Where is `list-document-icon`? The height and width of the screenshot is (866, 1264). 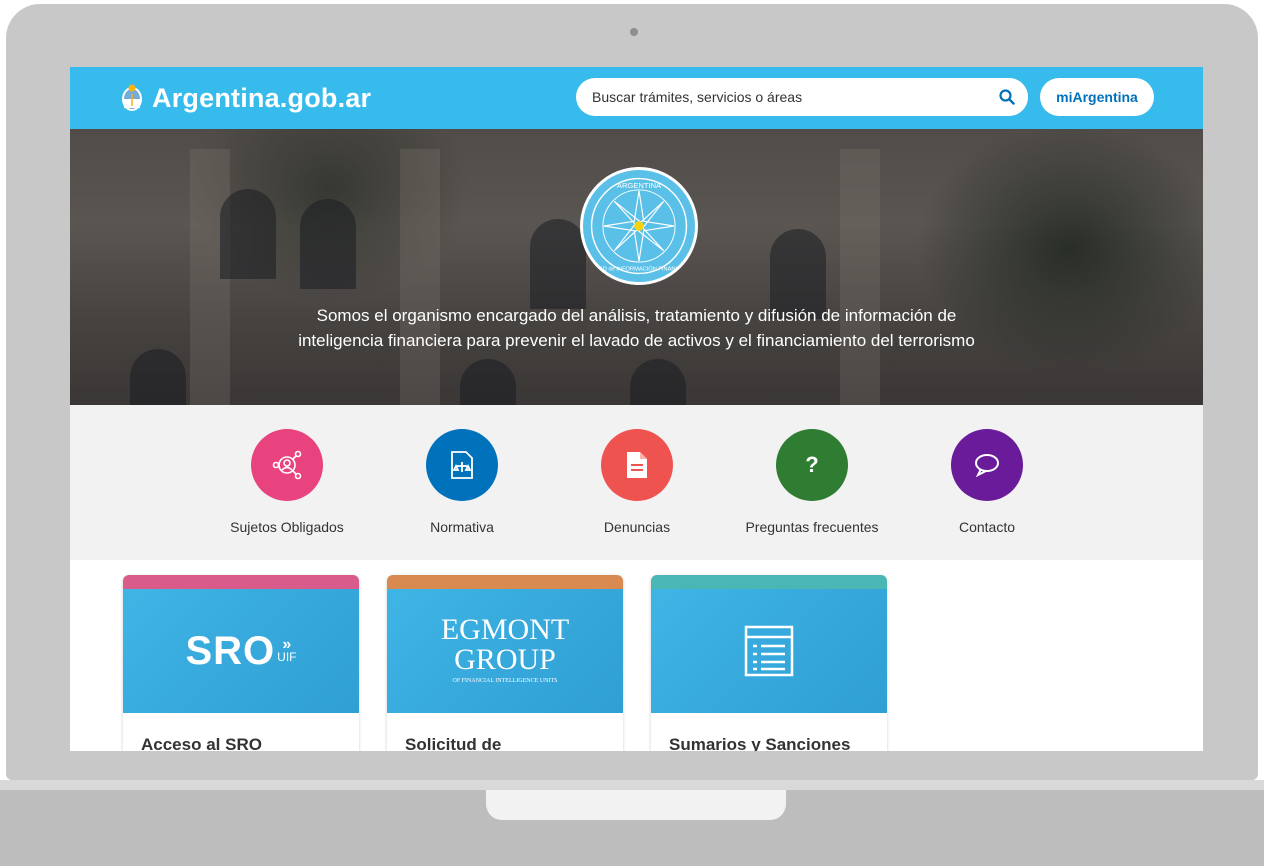 list-document-icon is located at coordinates (769, 651).